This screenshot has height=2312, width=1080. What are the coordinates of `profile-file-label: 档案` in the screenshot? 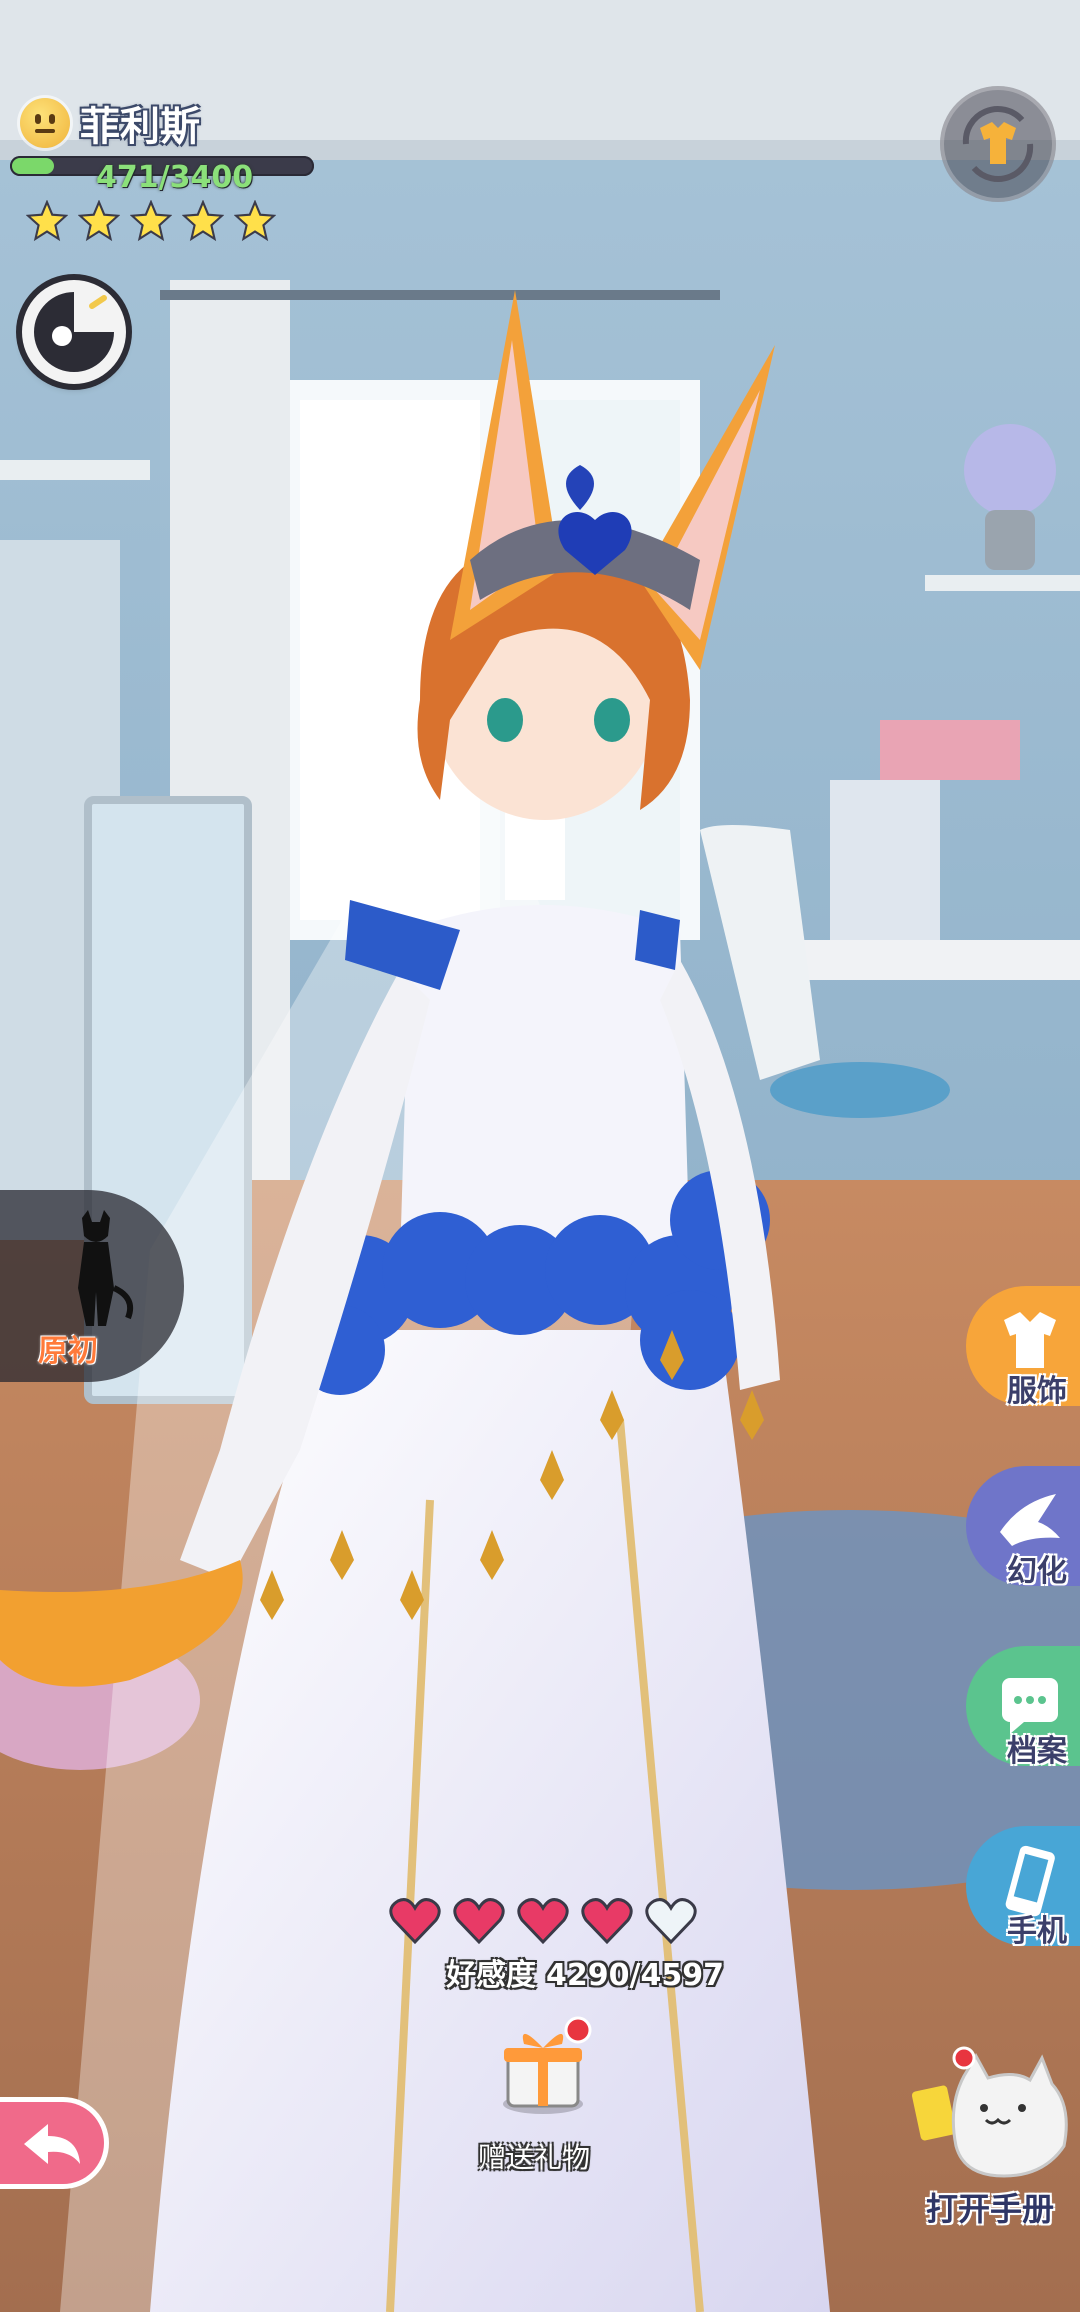 It's located at (1037, 1751).